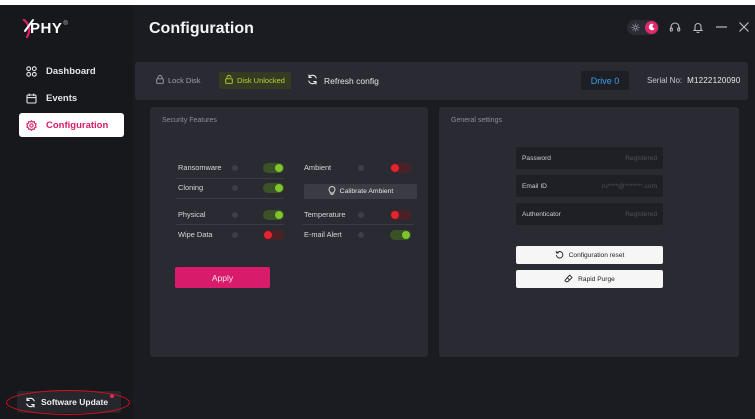 The width and height of the screenshot is (755, 419). I want to click on reset-icon, so click(559, 255).